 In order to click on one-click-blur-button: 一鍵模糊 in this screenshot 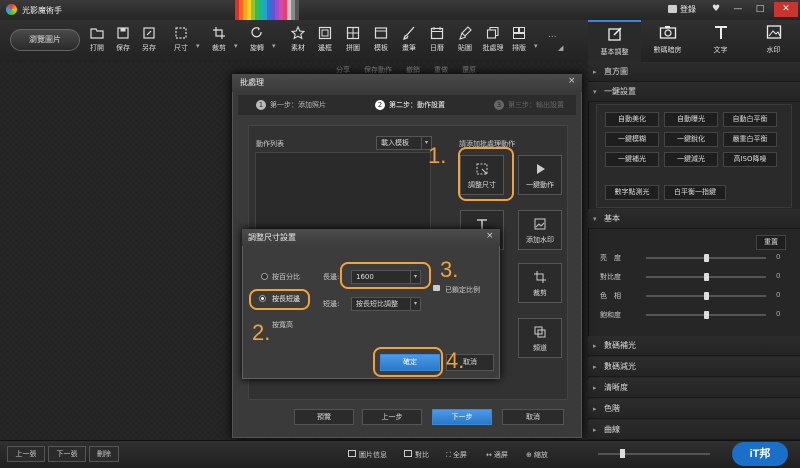, I will do `click(632, 139)`.